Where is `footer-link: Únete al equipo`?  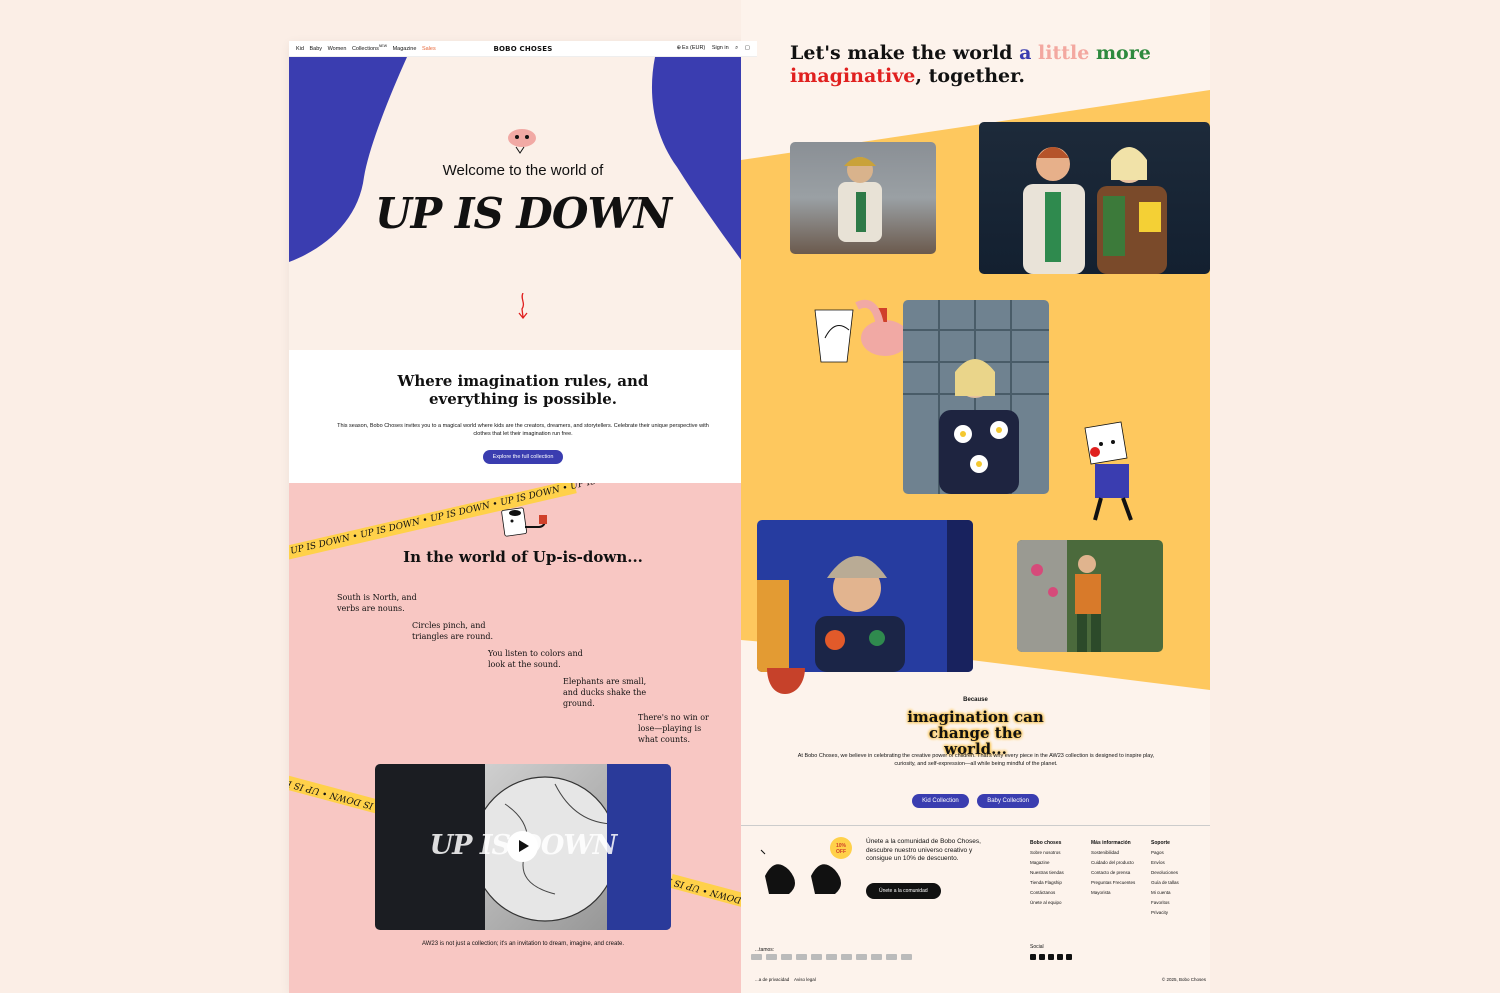 footer-link: Únete al equipo is located at coordinates (1046, 902).